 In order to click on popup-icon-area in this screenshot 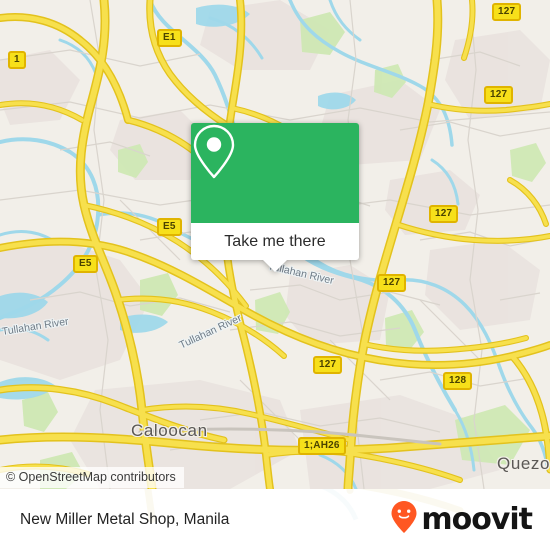, I will do `click(275, 173)`.